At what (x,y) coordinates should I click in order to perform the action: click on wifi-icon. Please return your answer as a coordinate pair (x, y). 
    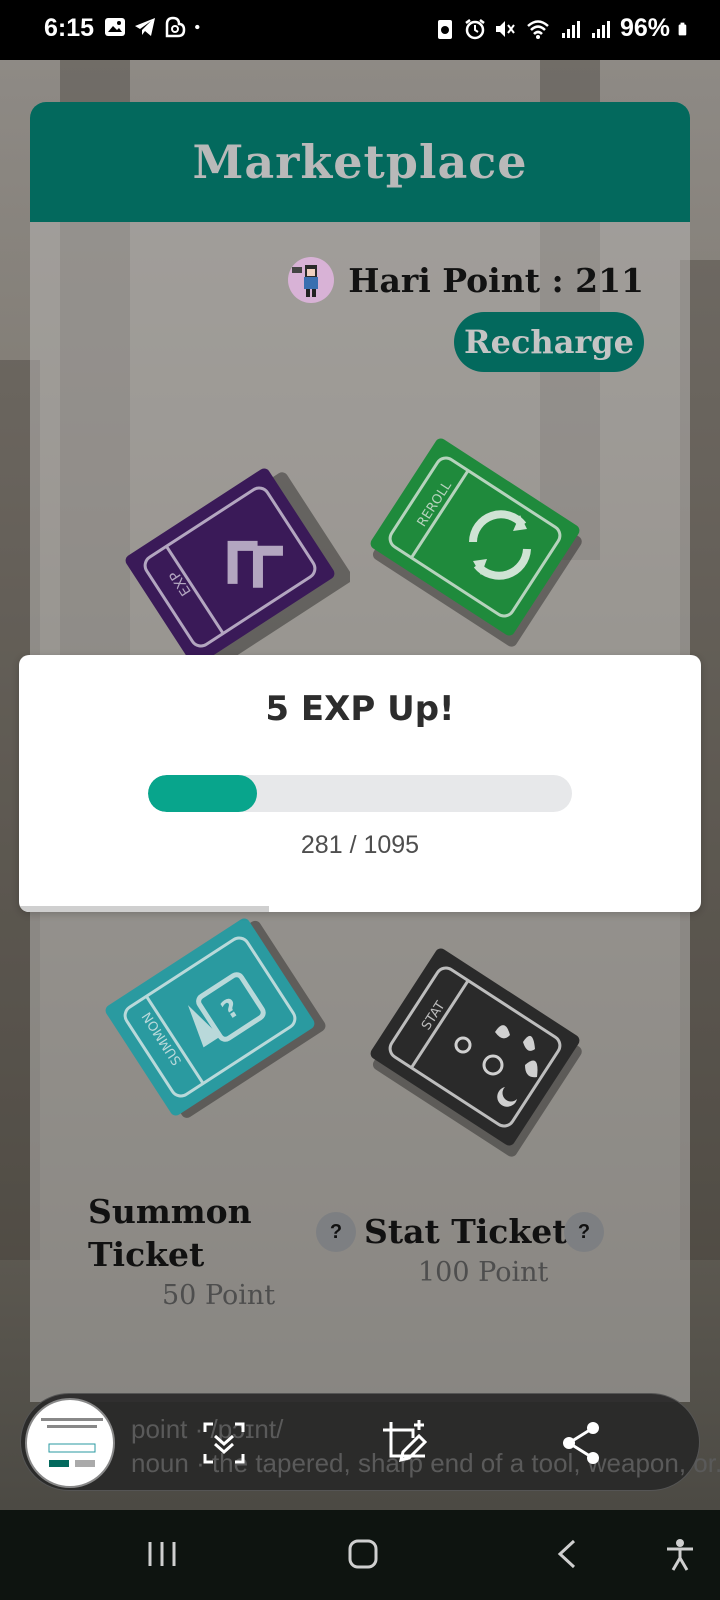
    Looking at the image, I should click on (538, 29).